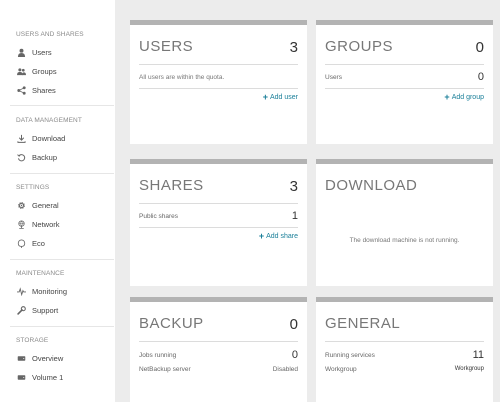  I want to click on sidebar-item-label: Overview, so click(48, 358).